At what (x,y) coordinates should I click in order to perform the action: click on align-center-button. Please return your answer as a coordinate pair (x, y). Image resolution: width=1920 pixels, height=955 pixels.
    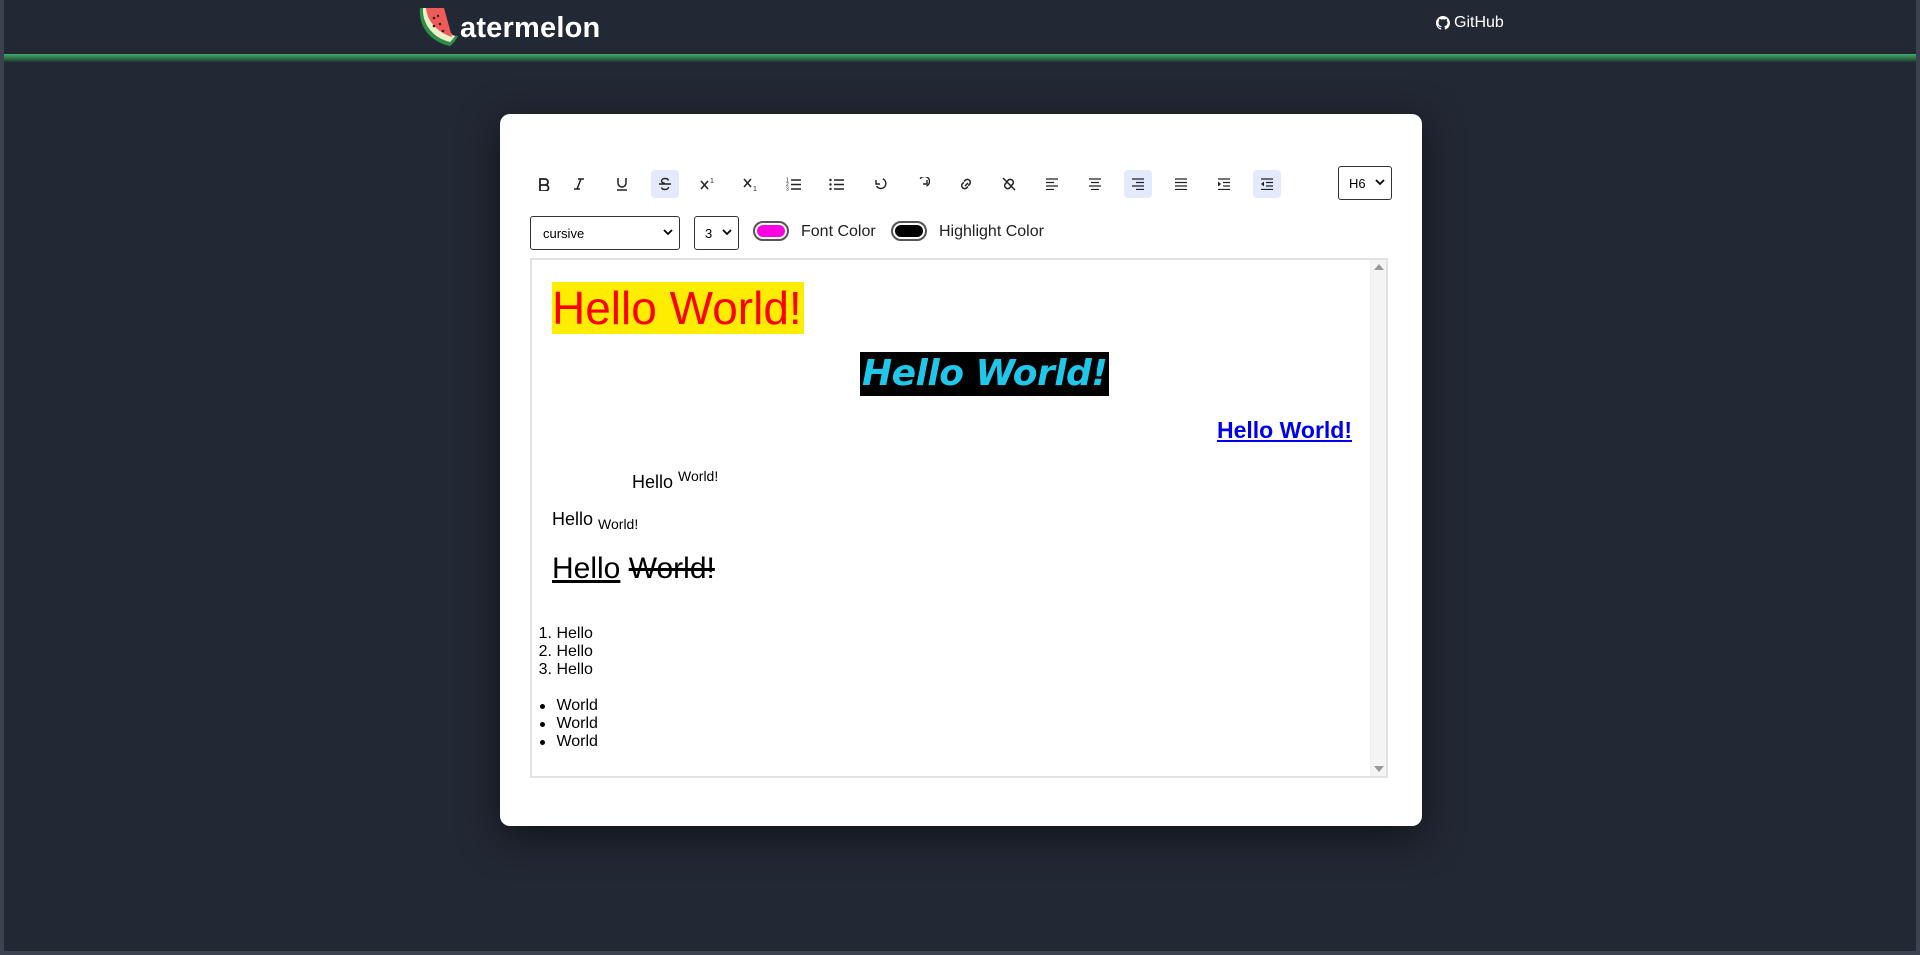
    Looking at the image, I should click on (1095, 184).